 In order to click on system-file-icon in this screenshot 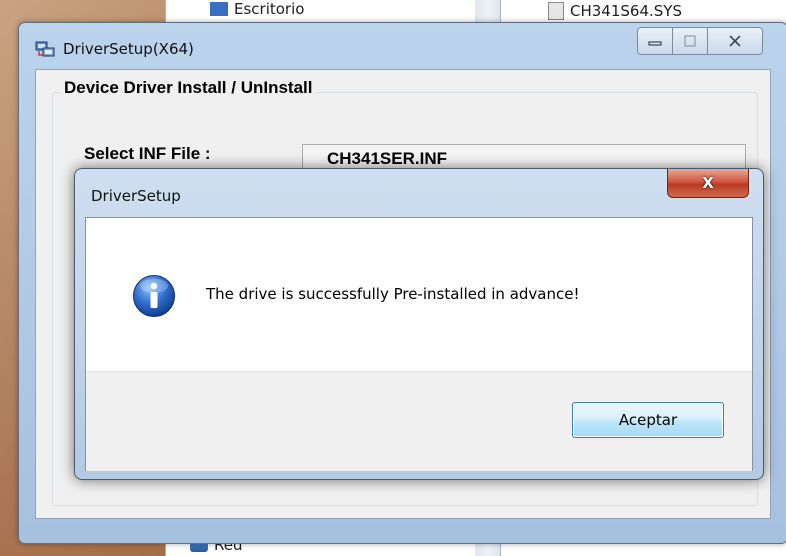, I will do `click(556, 11)`.